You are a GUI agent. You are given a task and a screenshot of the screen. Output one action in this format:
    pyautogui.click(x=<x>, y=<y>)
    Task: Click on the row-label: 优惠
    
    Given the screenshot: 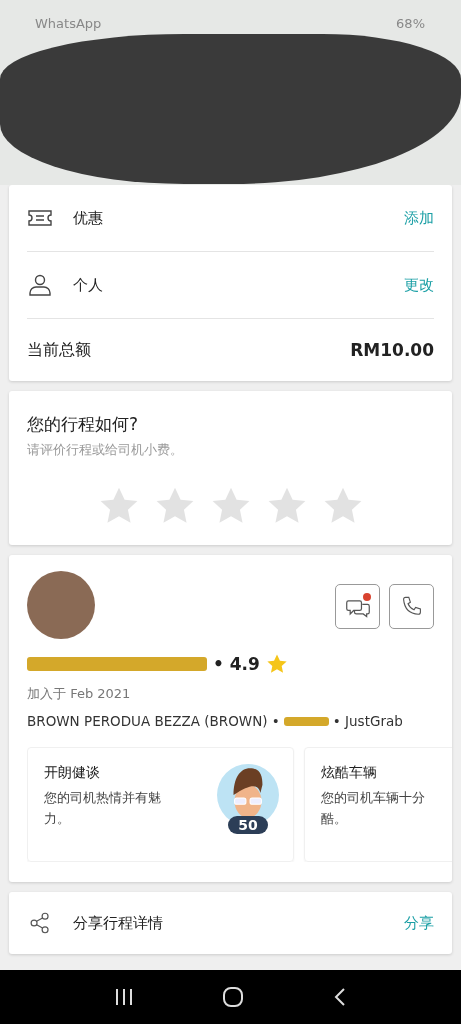 What is the action you would take?
    pyautogui.click(x=88, y=218)
    